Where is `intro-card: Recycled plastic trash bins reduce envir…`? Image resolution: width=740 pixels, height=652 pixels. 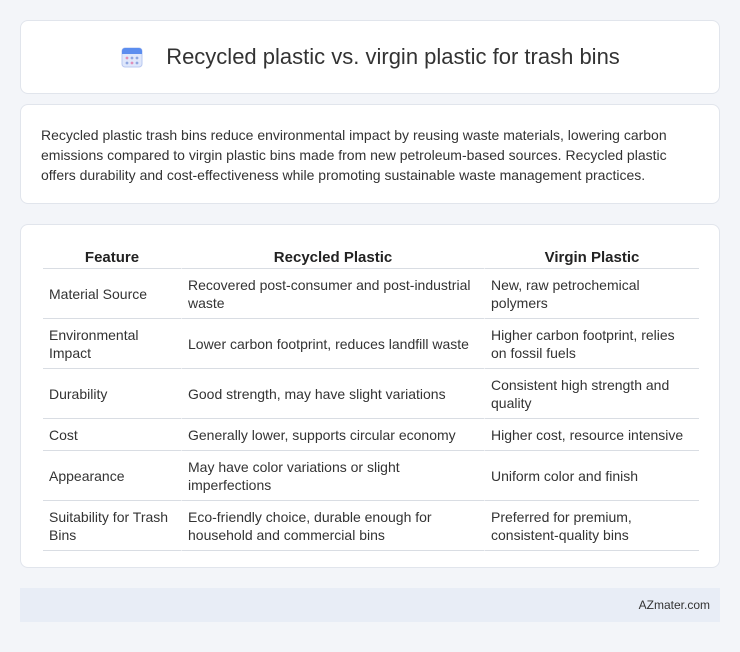
intro-card: Recycled plastic trash bins reduce envir… is located at coordinates (370, 154).